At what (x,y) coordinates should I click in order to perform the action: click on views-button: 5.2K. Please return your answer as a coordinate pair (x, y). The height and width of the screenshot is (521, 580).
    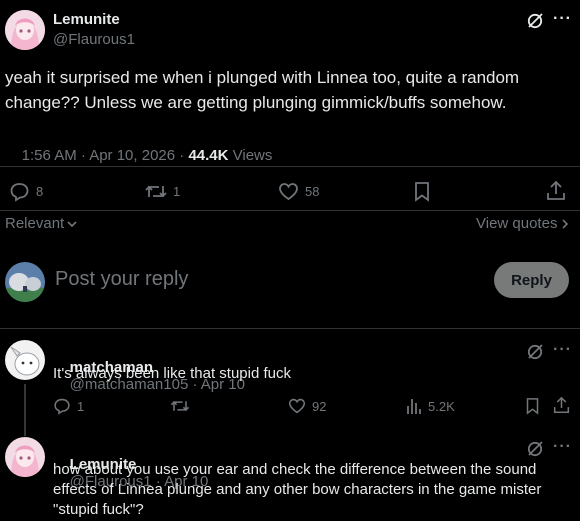
    Looking at the image, I should click on (430, 406).